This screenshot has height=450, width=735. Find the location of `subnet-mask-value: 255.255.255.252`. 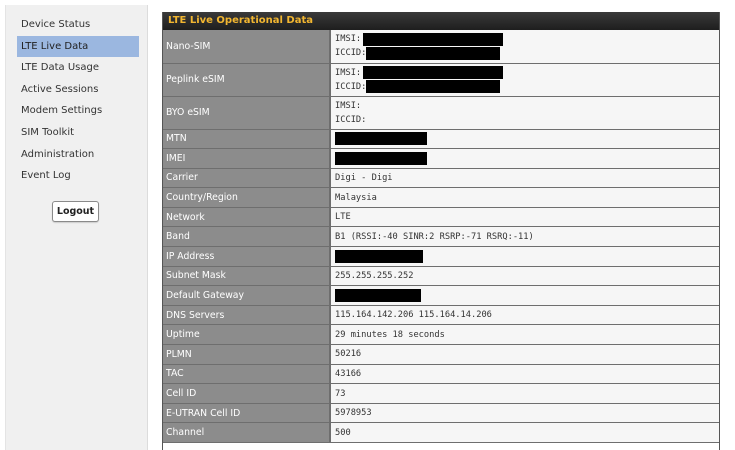

subnet-mask-value: 255.255.255.252 is located at coordinates (374, 275).